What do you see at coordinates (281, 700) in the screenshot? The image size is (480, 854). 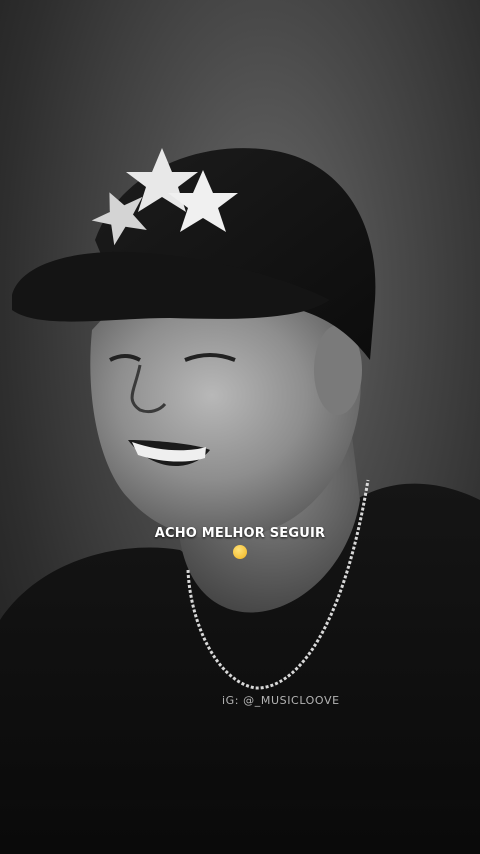 I see `watermark-handle: iG: @_MUSICLOOVE` at bounding box center [281, 700].